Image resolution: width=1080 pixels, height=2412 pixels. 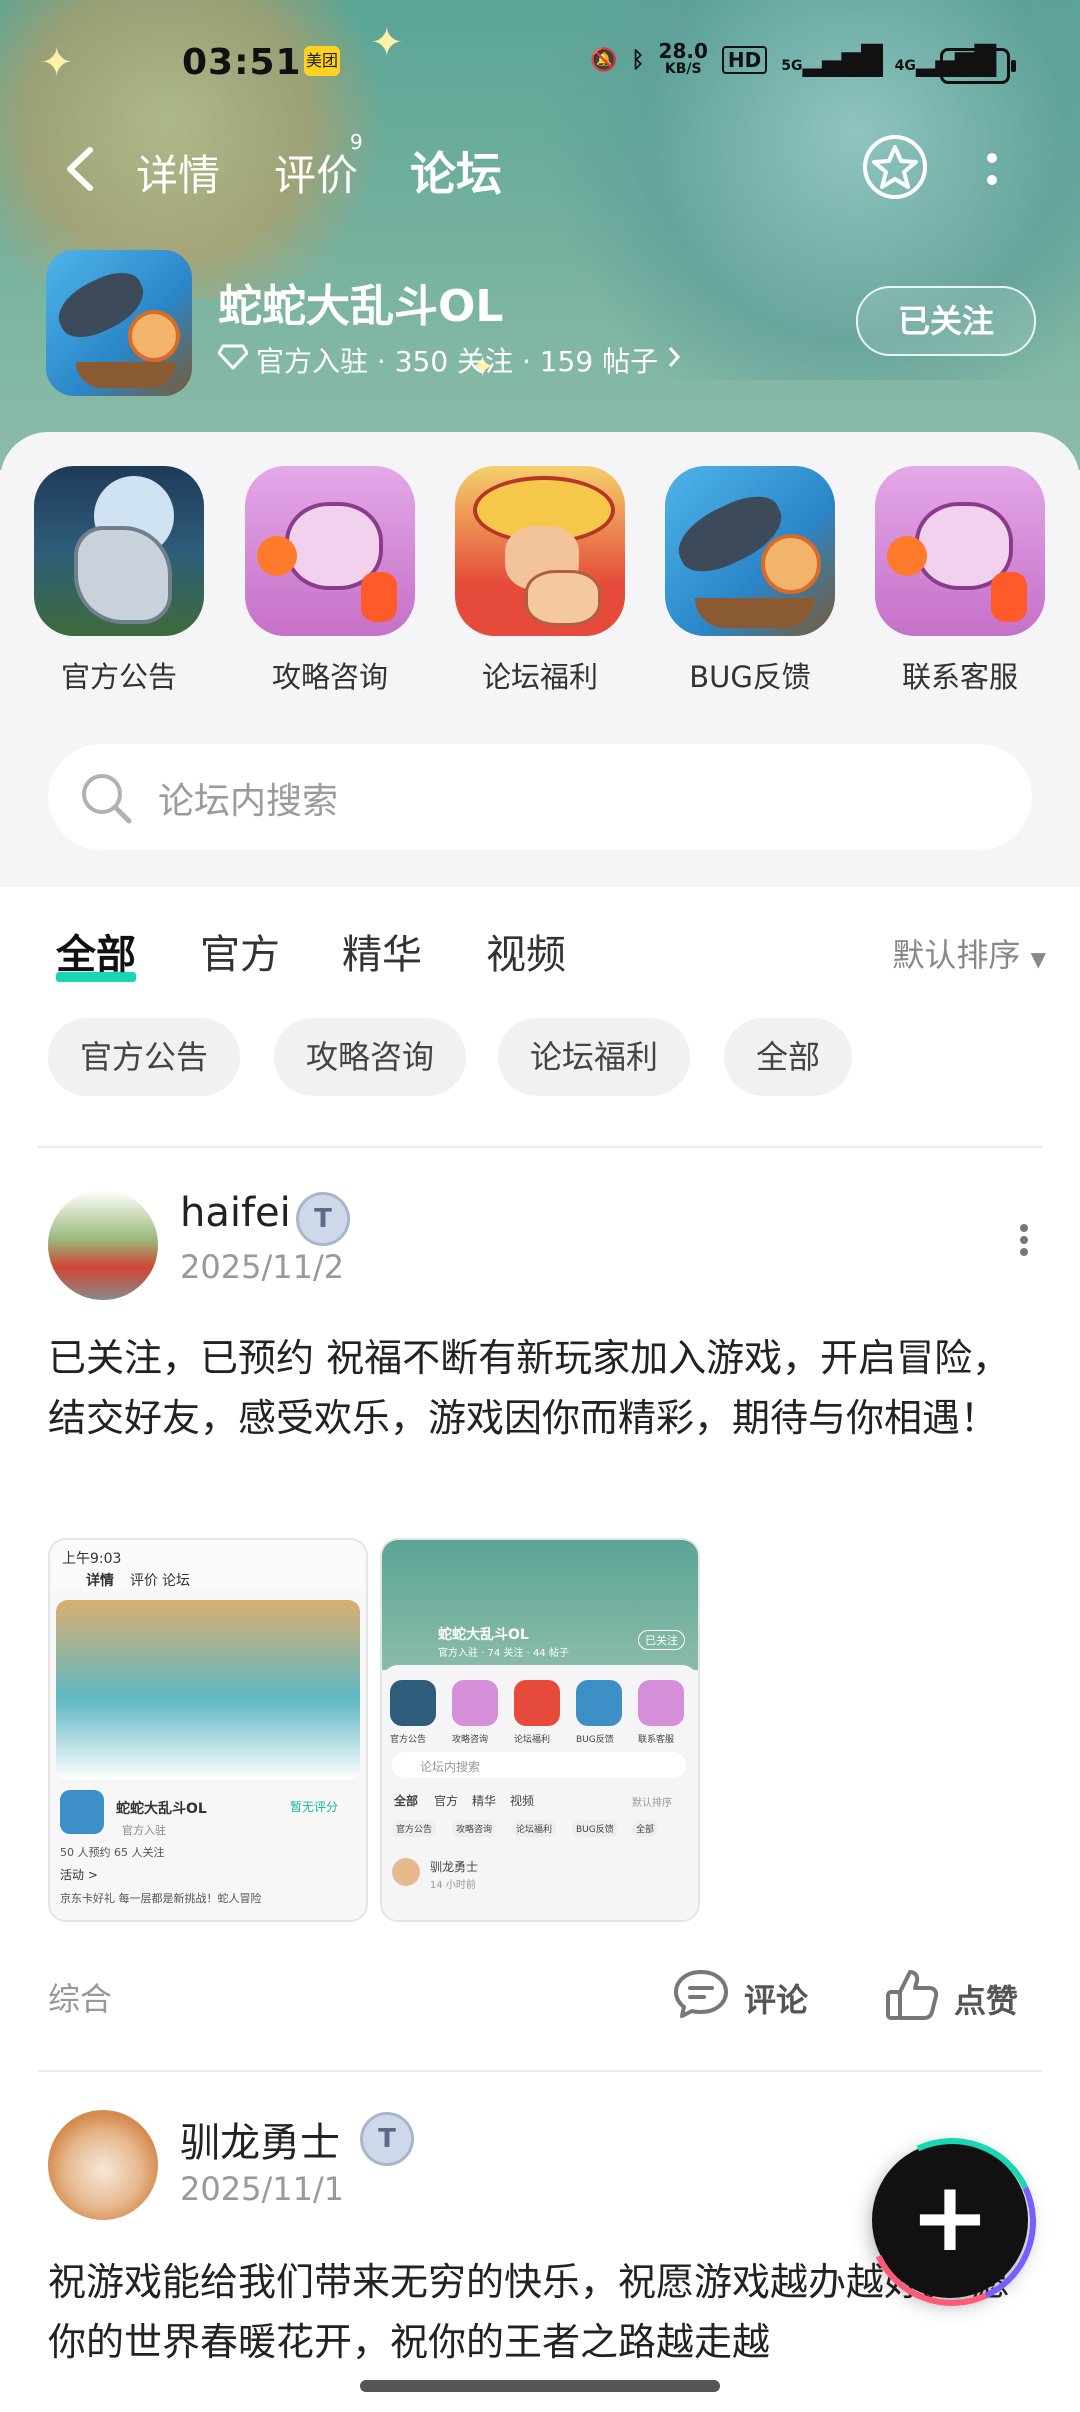 I want to click on create-post-button: +, so click(x=952, y=2222).